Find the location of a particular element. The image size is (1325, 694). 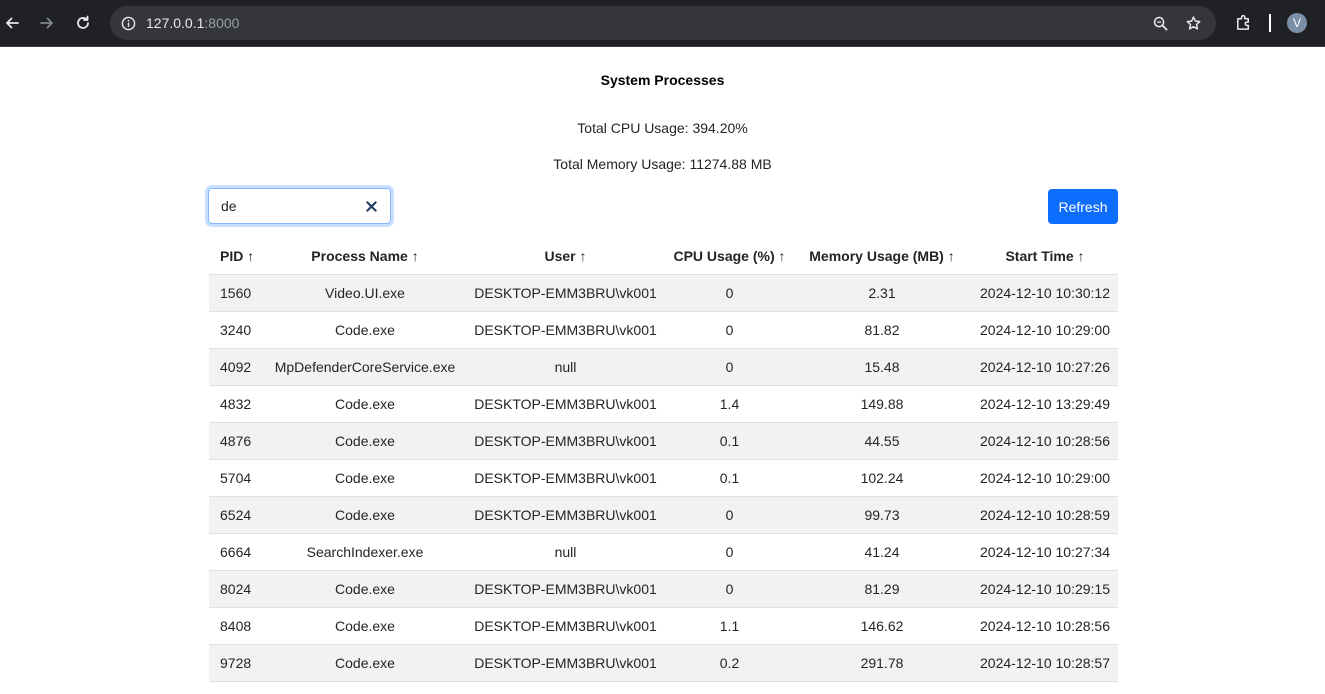

cell-memory-usage: 81.82 is located at coordinates (882, 330).